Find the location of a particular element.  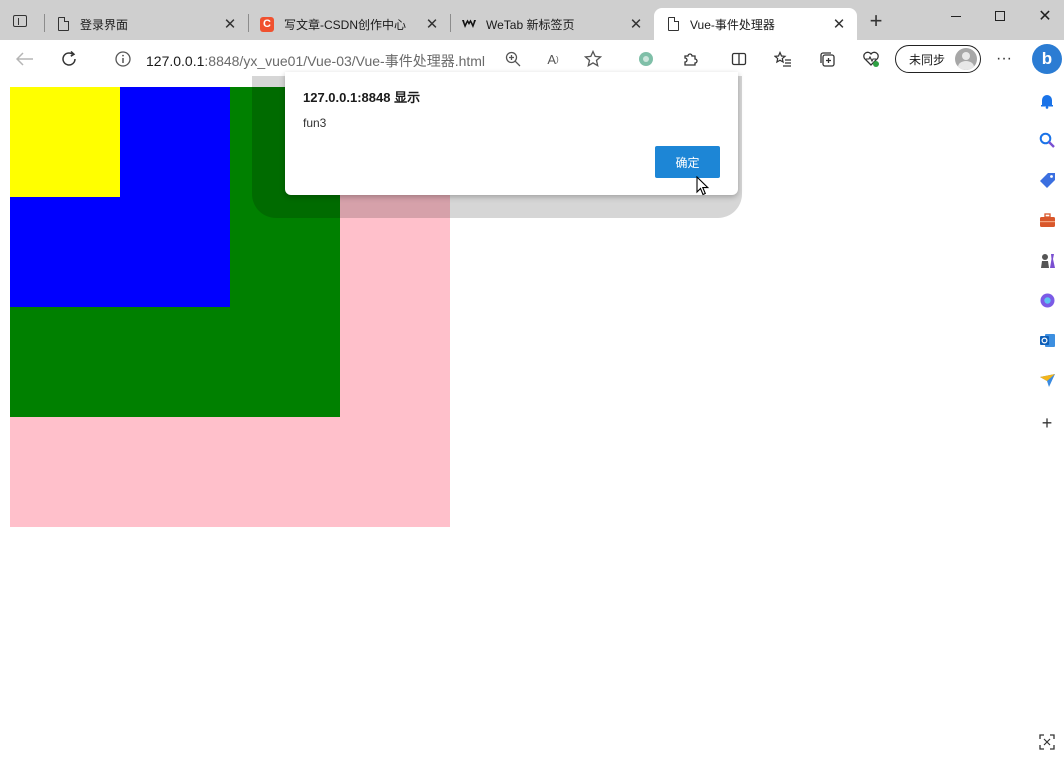

shopping-tag-icon is located at coordinates (1047, 180).